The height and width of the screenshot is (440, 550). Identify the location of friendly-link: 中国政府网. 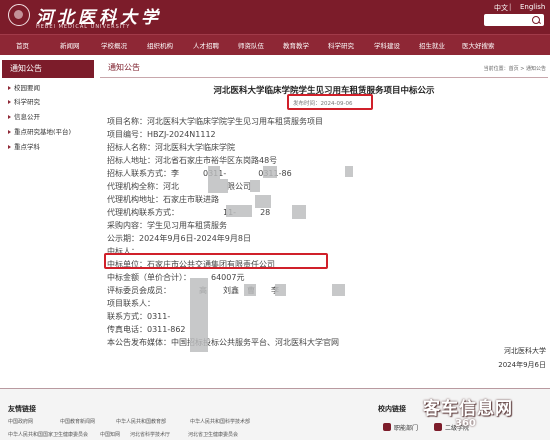
(20, 421).